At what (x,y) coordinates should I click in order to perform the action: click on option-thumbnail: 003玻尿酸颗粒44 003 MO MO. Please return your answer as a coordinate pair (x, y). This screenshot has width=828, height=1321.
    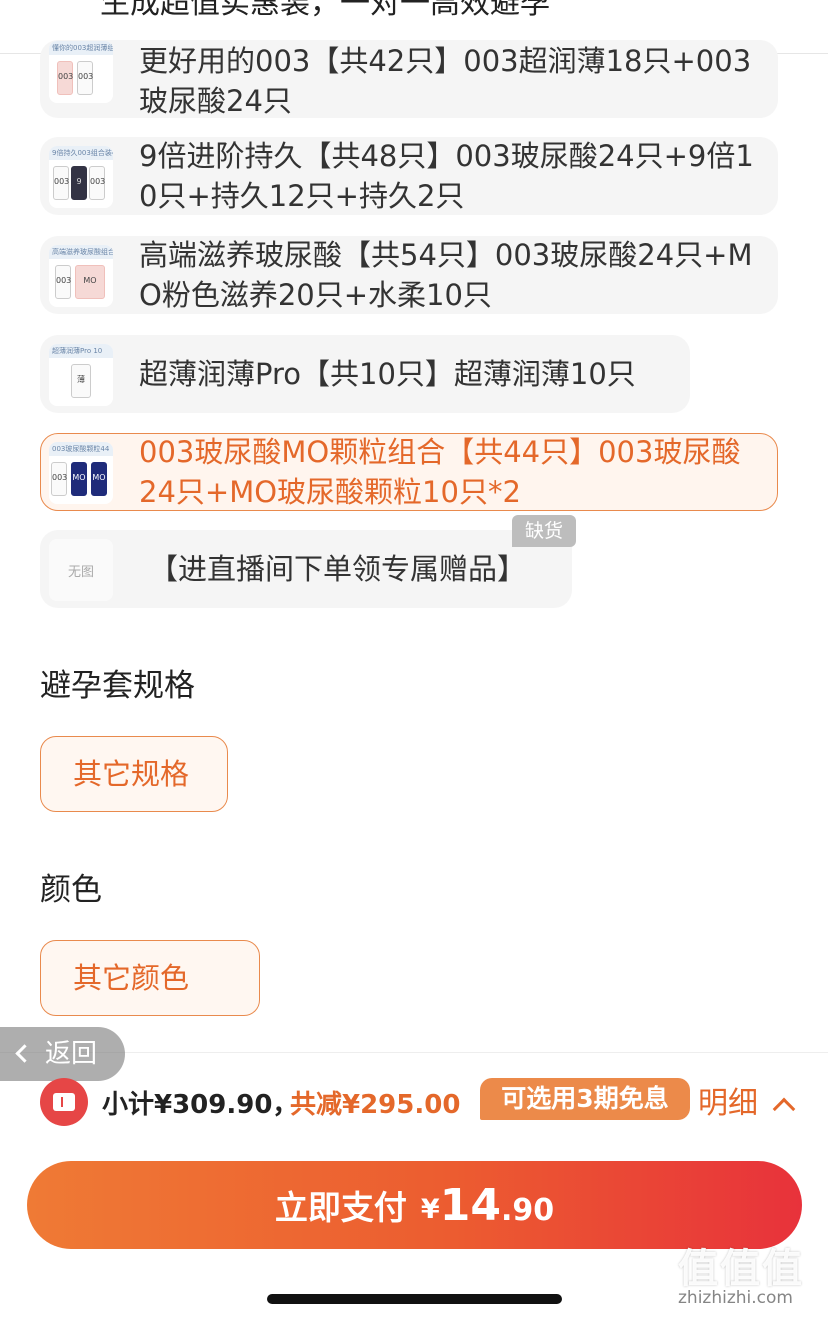
    Looking at the image, I should click on (81, 473).